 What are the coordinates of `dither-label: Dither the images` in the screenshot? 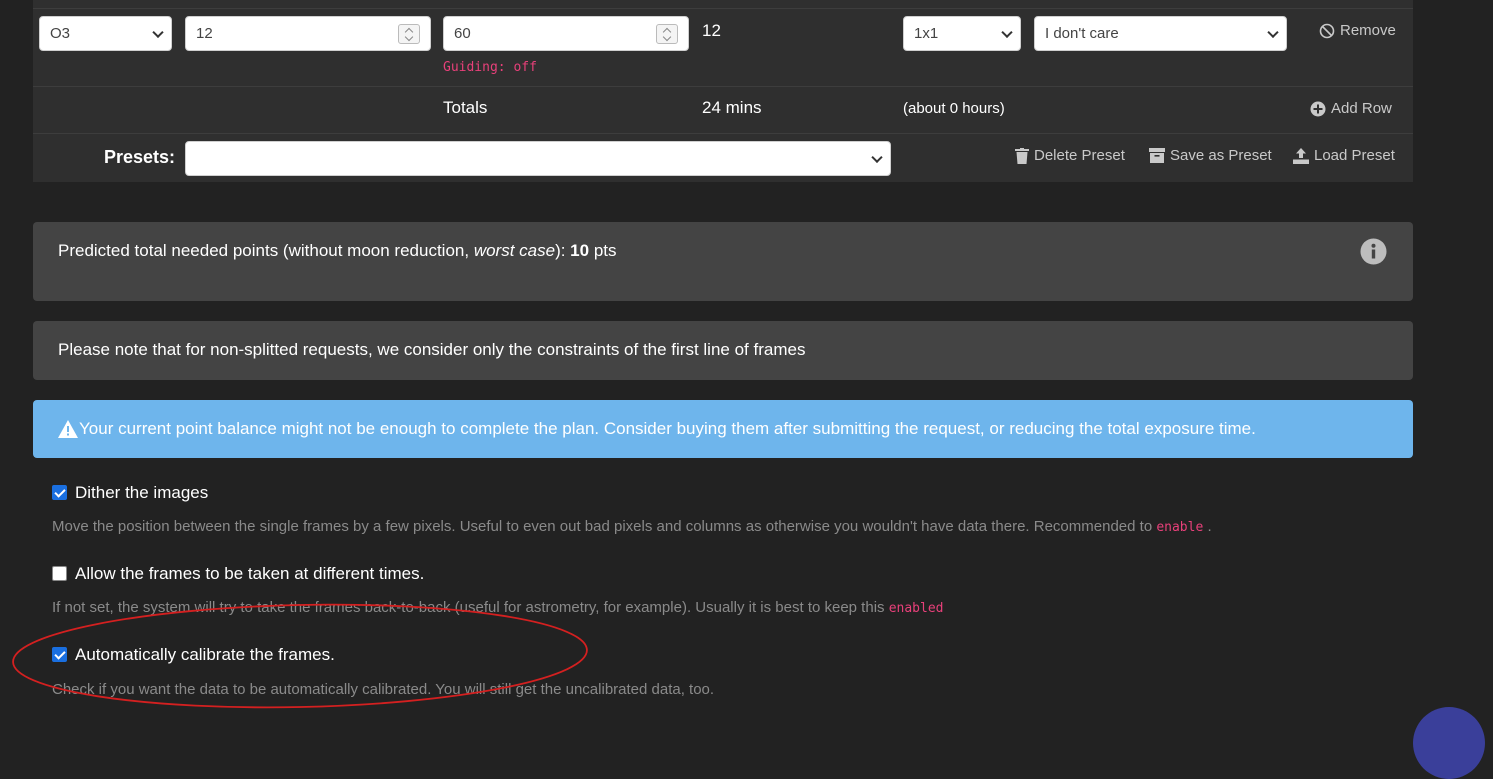 It's located at (142, 492).